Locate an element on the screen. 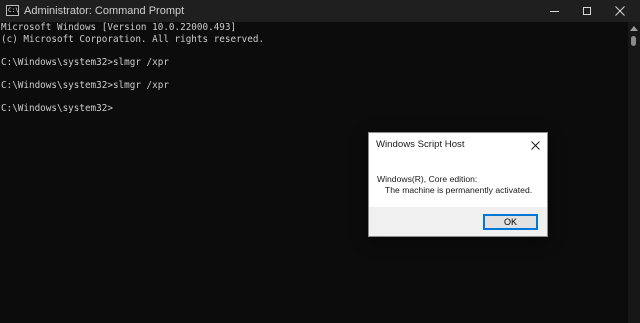  console-prompt-line: C:\Windows\system32> is located at coordinates (57, 108).